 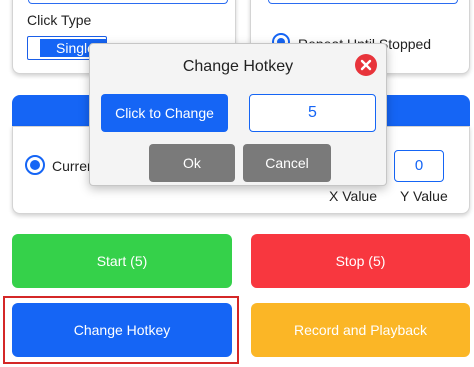 What do you see at coordinates (312, 113) in the screenshot?
I see `hotkey-input: 5` at bounding box center [312, 113].